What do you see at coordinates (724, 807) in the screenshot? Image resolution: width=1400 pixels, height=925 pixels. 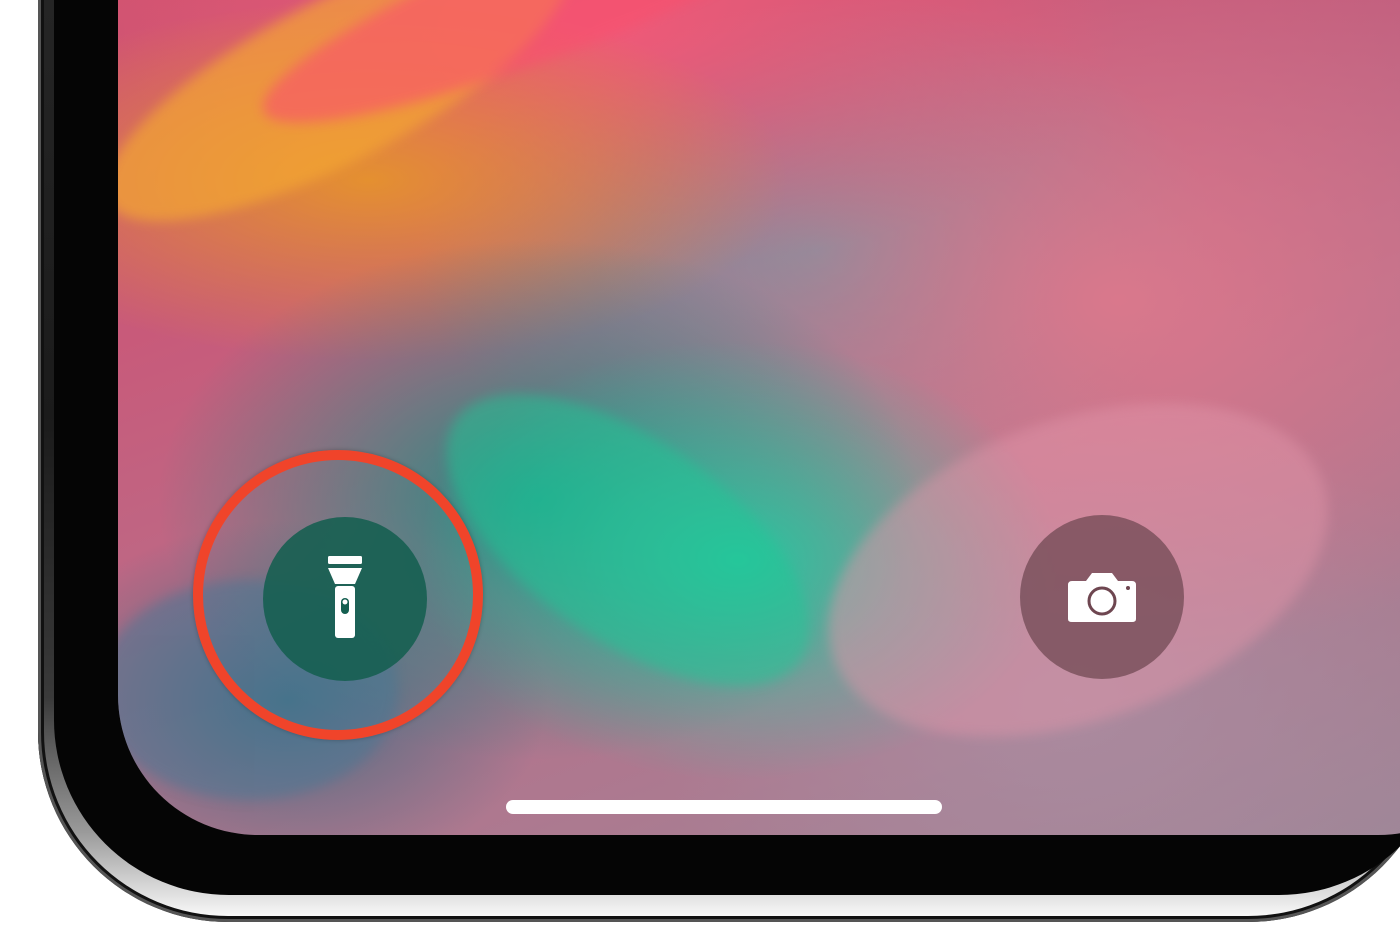 I see `home-indicator` at bounding box center [724, 807].